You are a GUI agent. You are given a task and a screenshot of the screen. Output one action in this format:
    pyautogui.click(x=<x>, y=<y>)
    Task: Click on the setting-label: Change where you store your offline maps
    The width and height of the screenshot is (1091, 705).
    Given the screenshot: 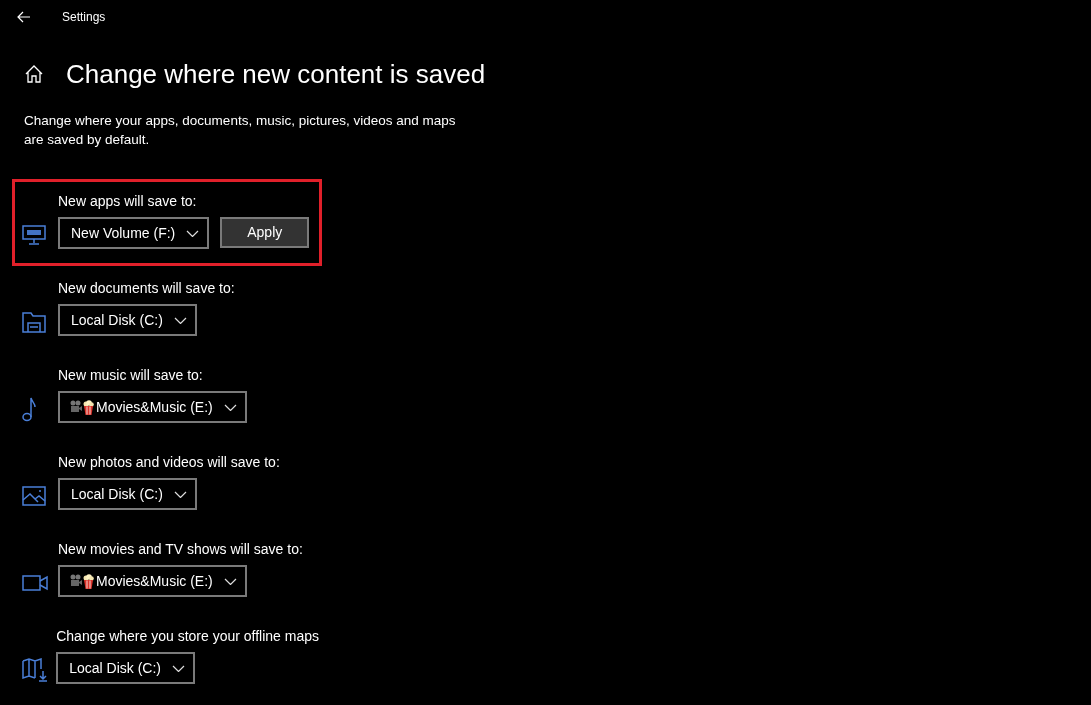 What is the action you would take?
    pyautogui.click(x=187, y=636)
    